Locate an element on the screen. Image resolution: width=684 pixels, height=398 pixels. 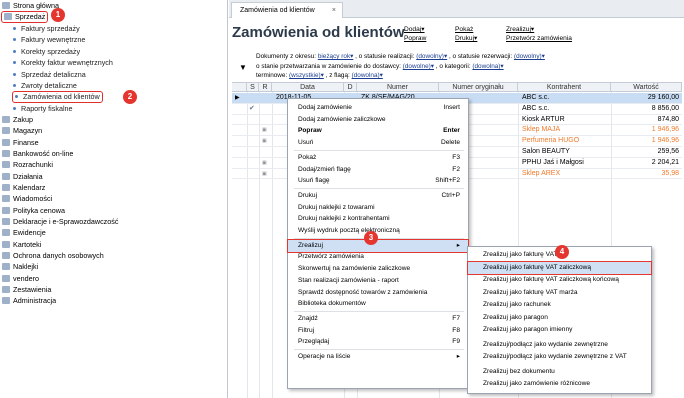
sidebar-item-22: Ochrona danych osobowych is located at coordinates (53, 256).